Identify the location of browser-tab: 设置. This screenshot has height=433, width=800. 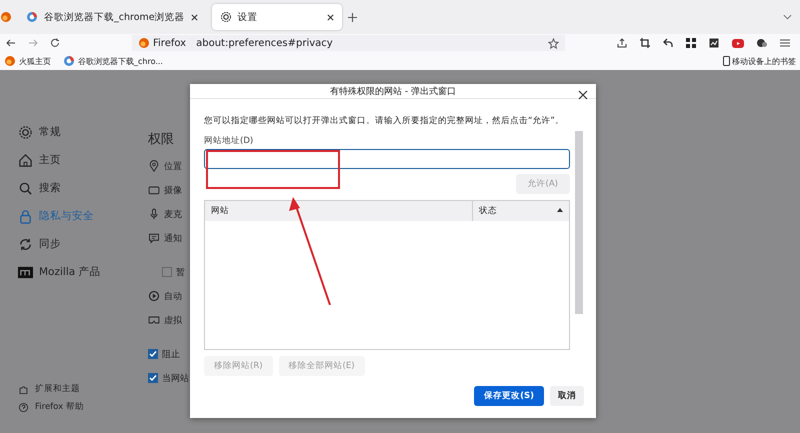
(277, 17).